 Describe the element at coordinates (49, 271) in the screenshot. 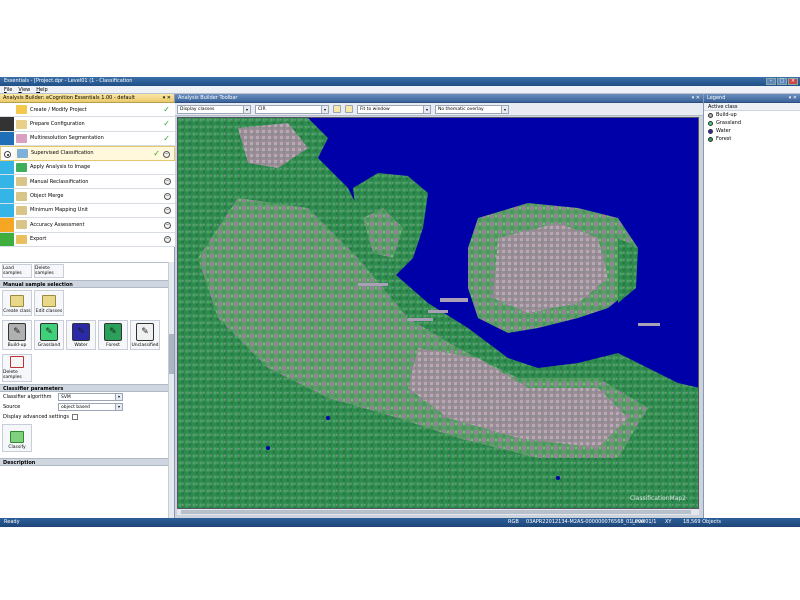

I see `delete-samples-top-button: Delete samples` at that location.